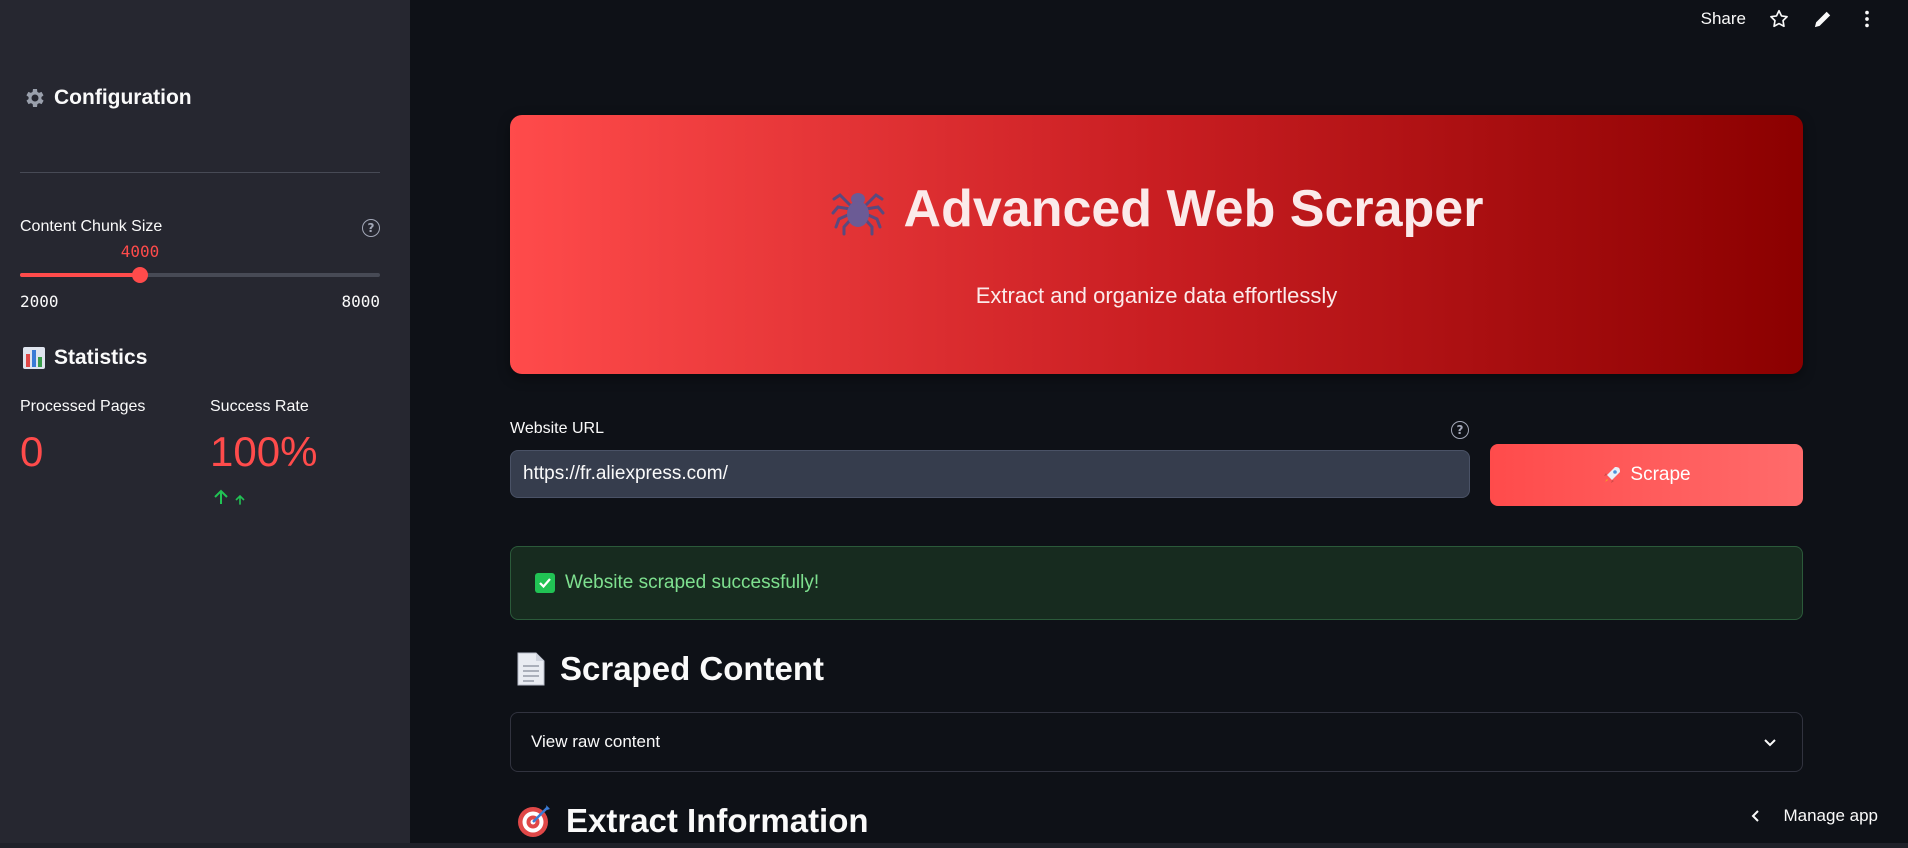 This screenshot has height=848, width=1908. Describe the element at coordinates (139, 275) in the screenshot. I see `slider-thumb` at that location.